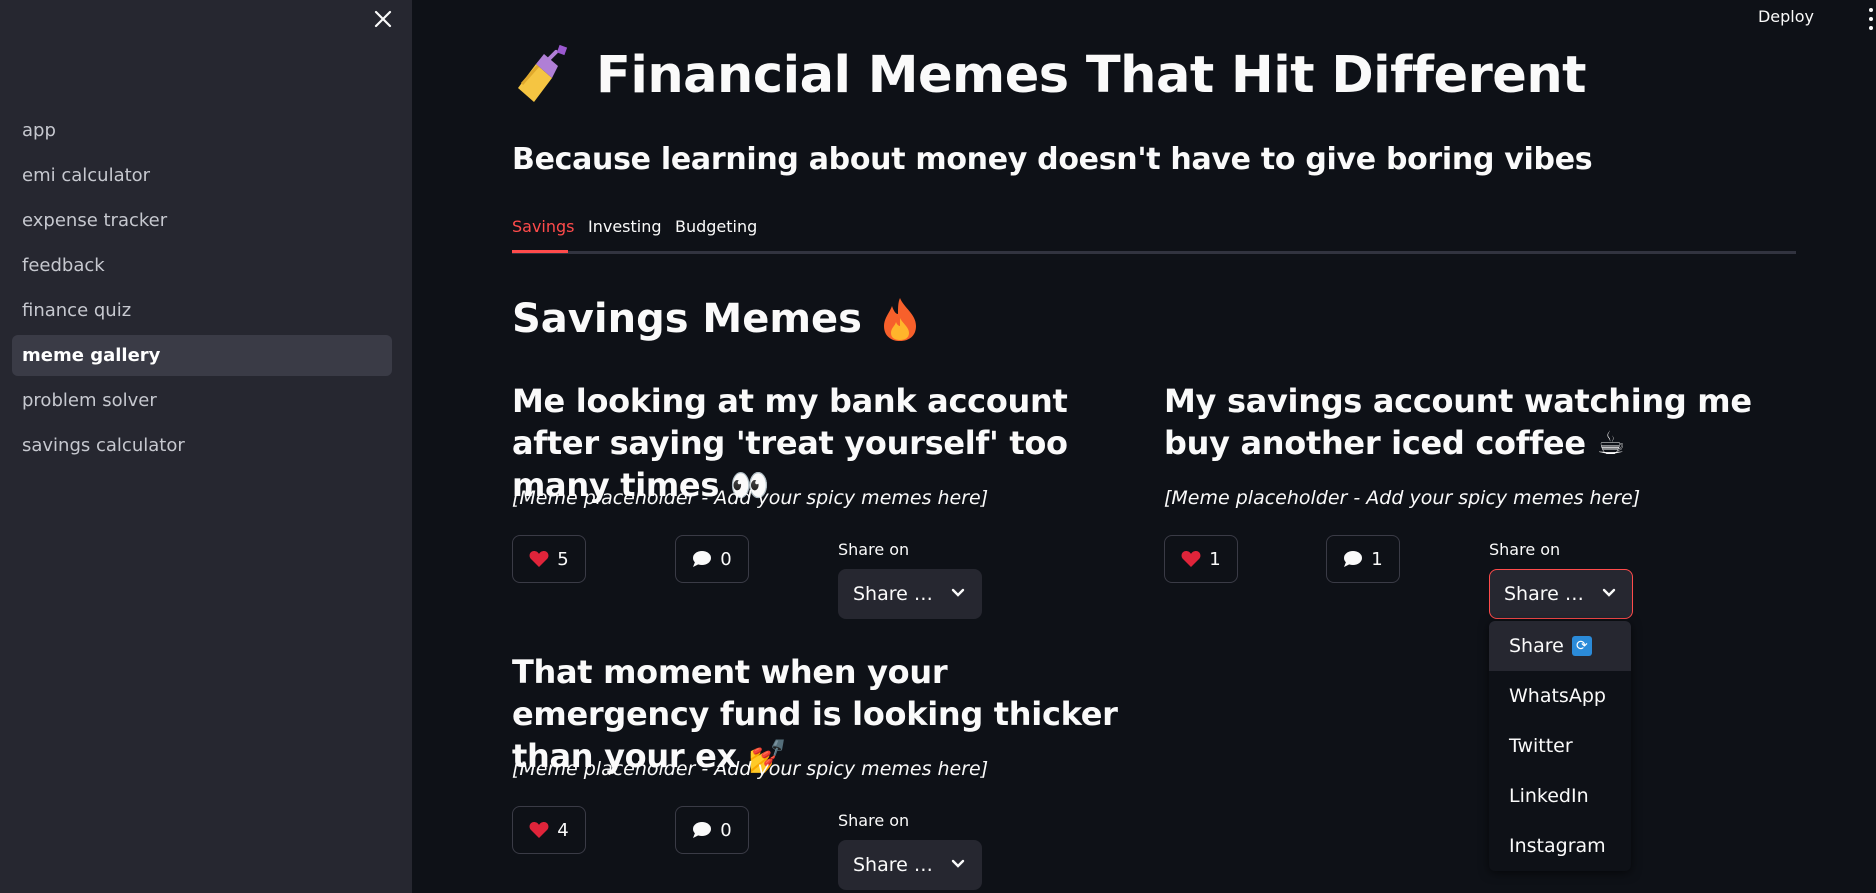 This screenshot has height=893, width=1876. I want to click on close-sidebar-button, so click(383, 19).